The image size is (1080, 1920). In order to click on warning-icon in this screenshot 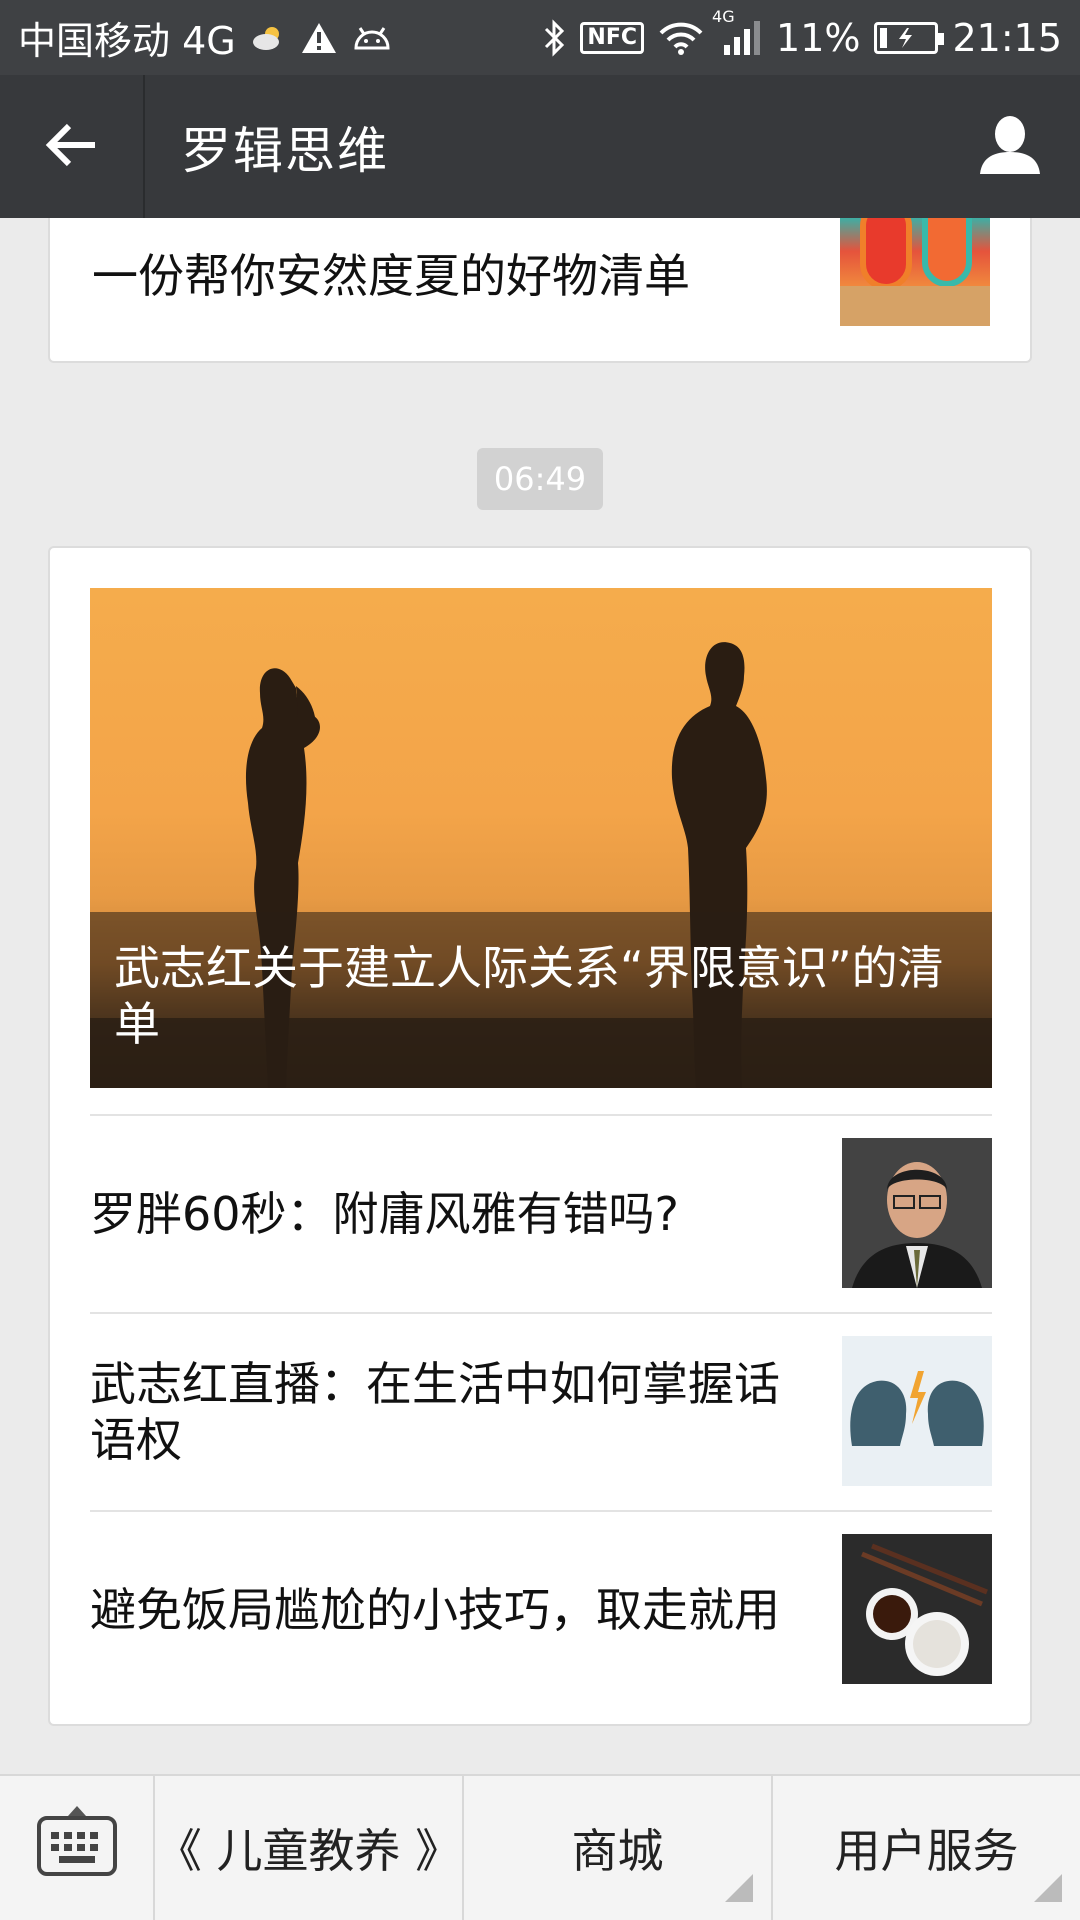, I will do `click(319, 38)`.